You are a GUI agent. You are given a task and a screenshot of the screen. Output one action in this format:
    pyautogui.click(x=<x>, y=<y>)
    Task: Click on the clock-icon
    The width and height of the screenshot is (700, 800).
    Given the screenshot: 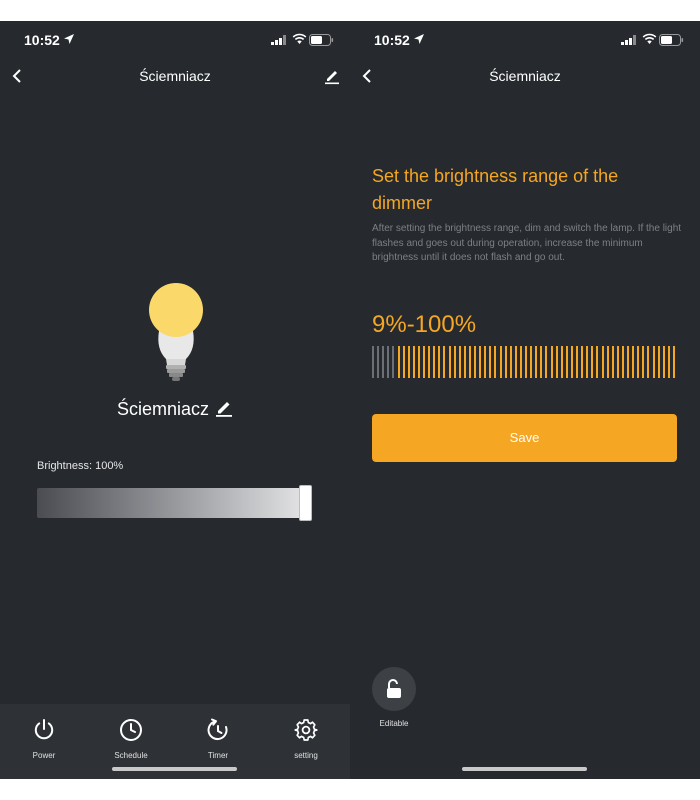 What is the action you would take?
    pyautogui.click(x=131, y=730)
    